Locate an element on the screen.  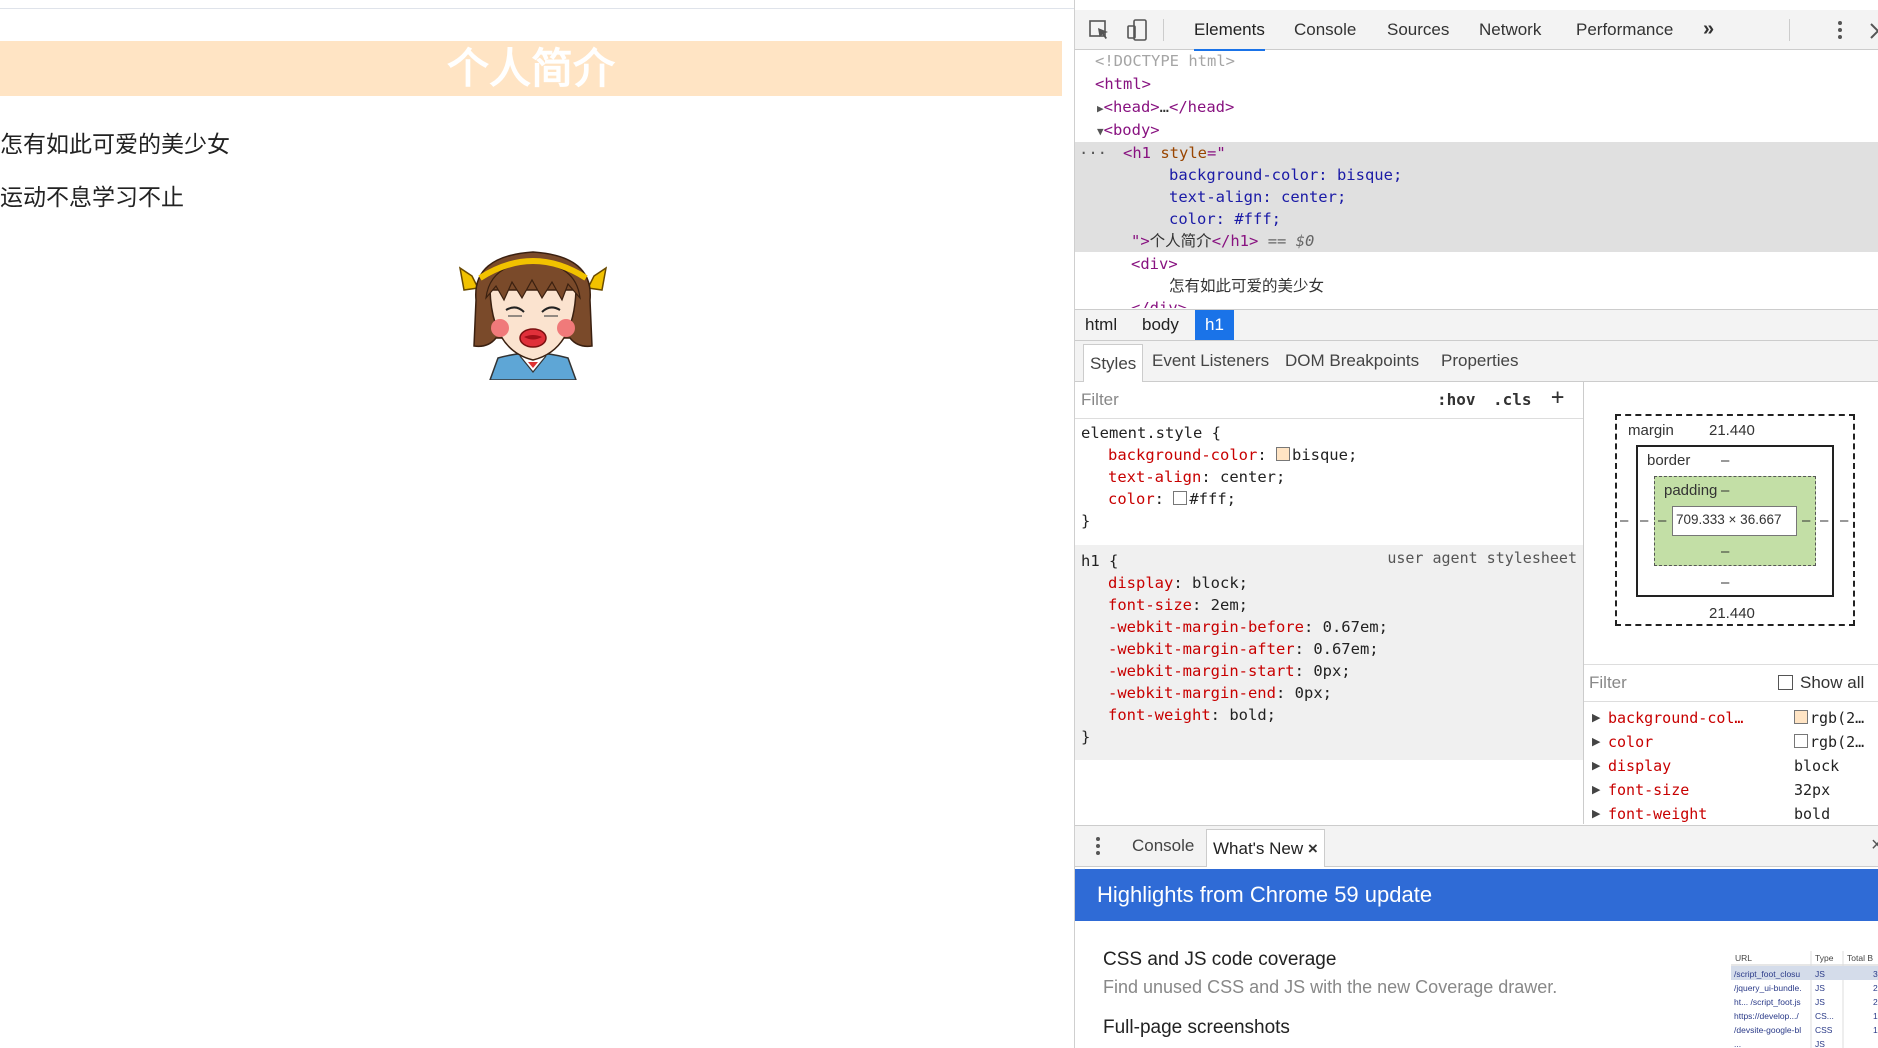
dom-h1-text-line: ">个人简介</h1> == $0 is located at coordinates (1476, 241).